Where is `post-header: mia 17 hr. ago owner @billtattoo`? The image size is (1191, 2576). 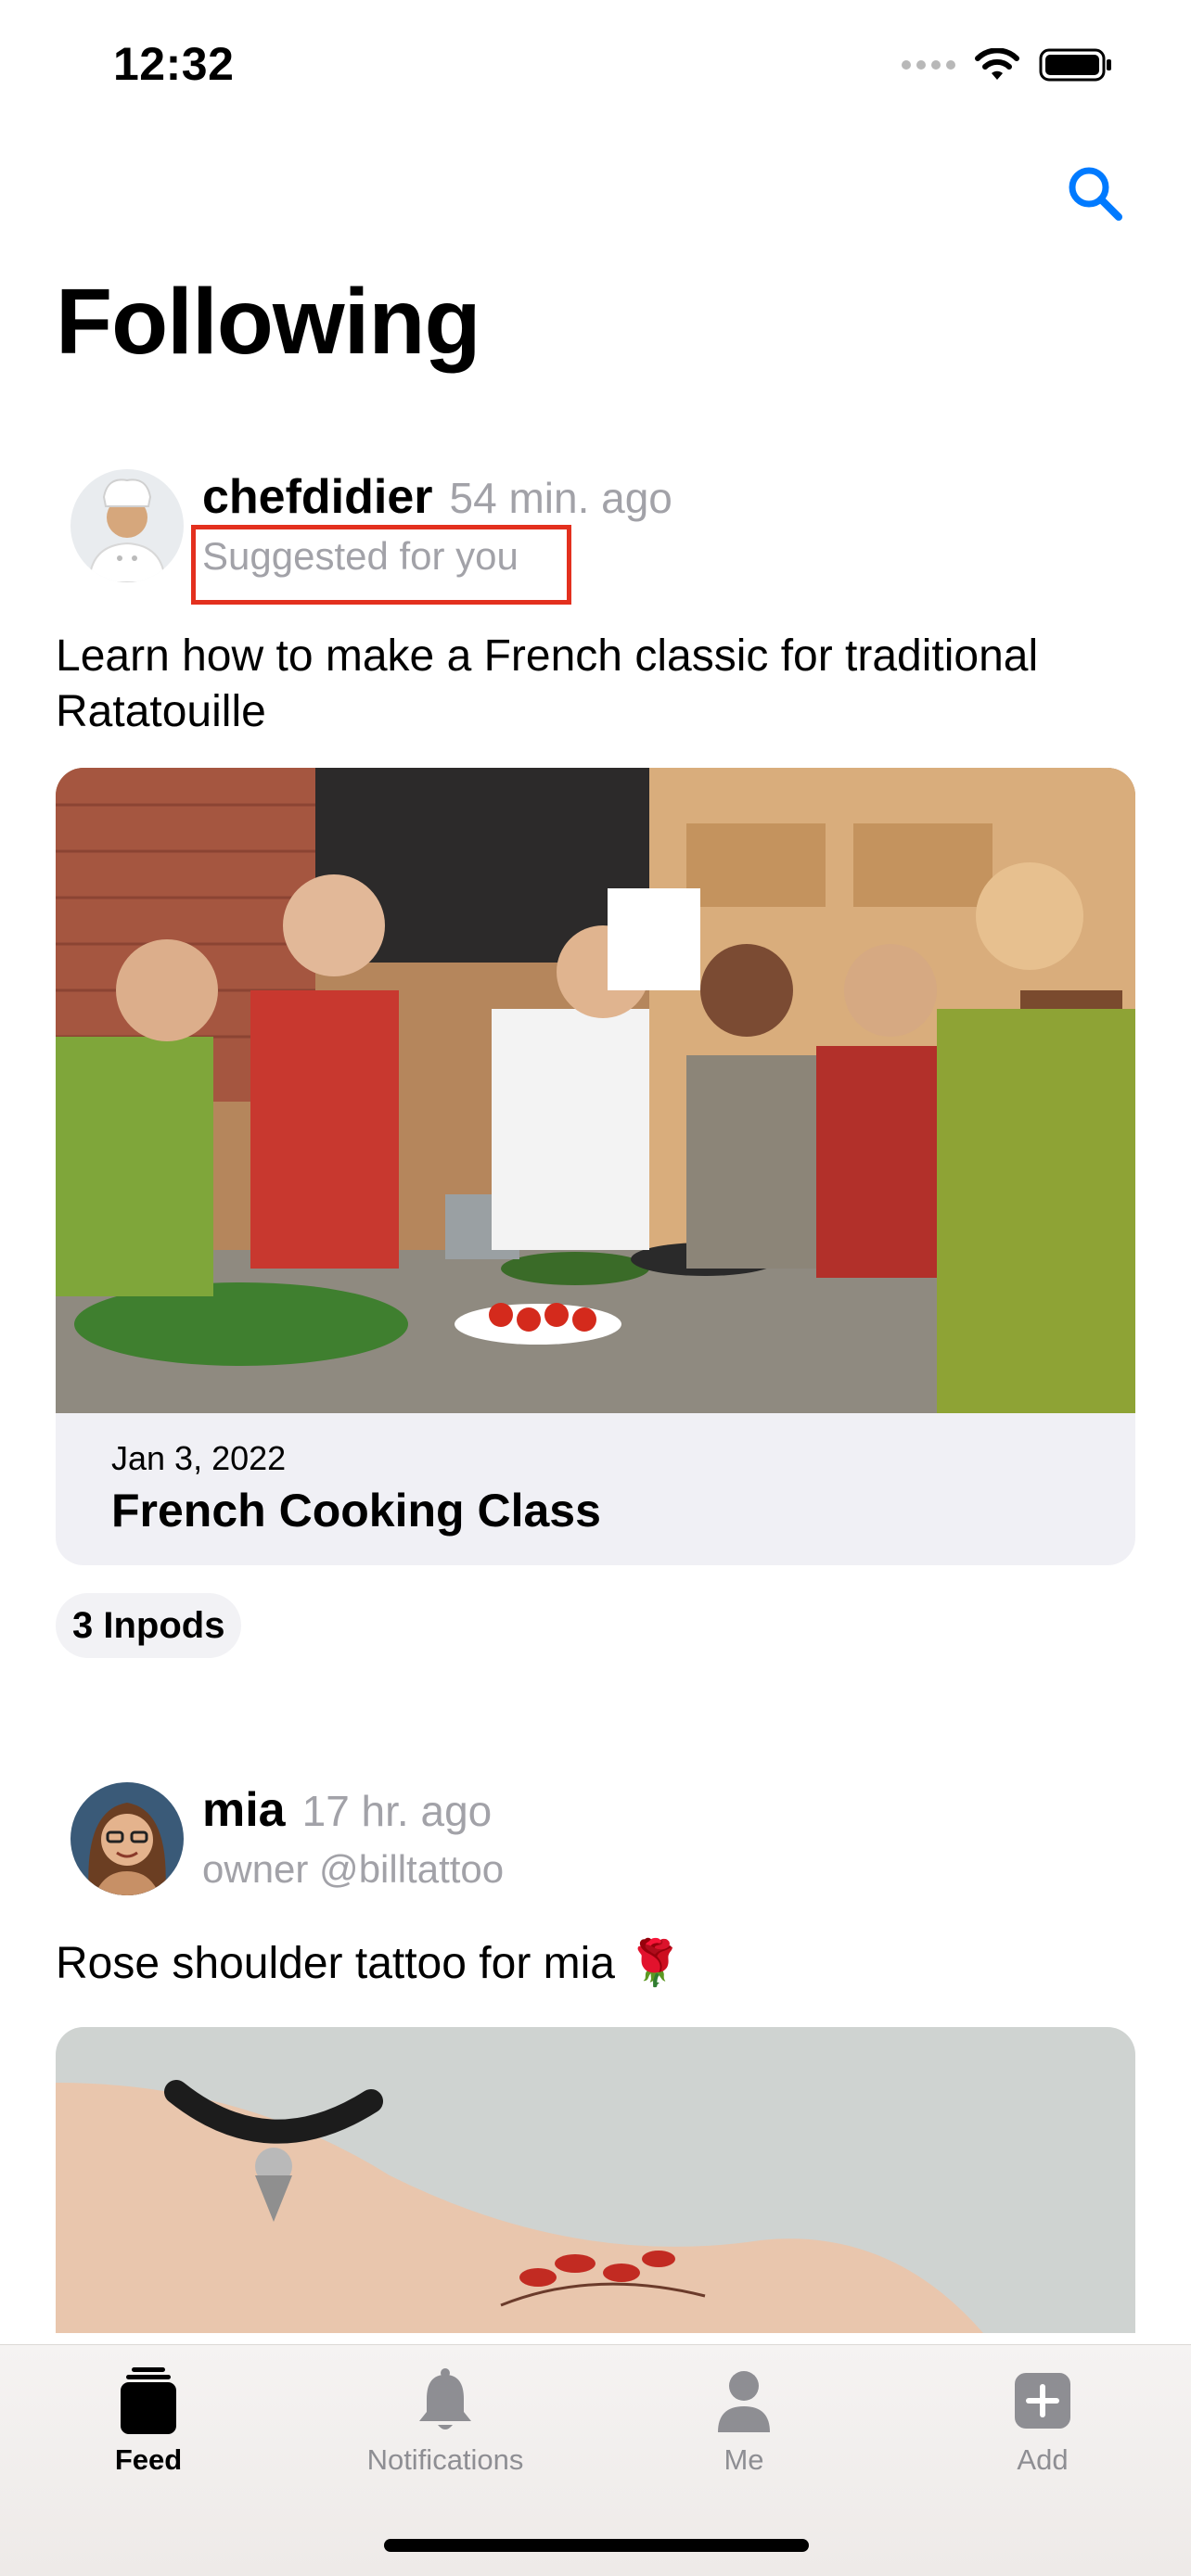
post-header: mia 17 hr. ago owner @billtattoo is located at coordinates (353, 1837).